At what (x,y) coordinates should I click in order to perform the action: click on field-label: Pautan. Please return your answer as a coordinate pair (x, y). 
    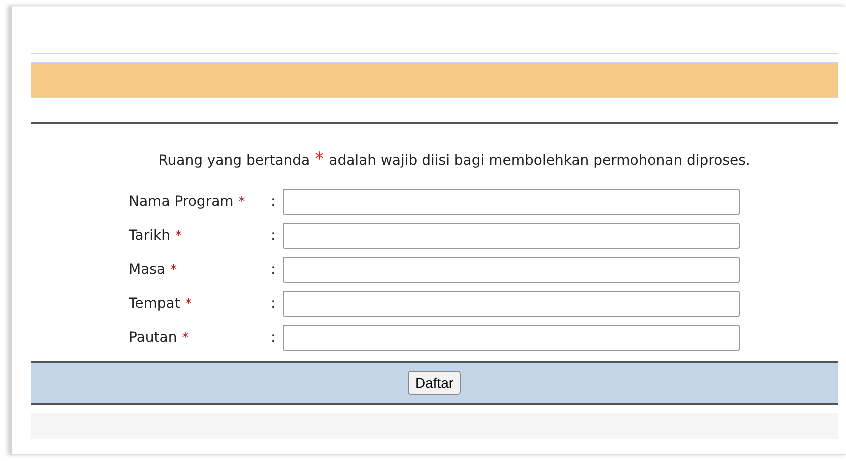
    Looking at the image, I should click on (153, 338).